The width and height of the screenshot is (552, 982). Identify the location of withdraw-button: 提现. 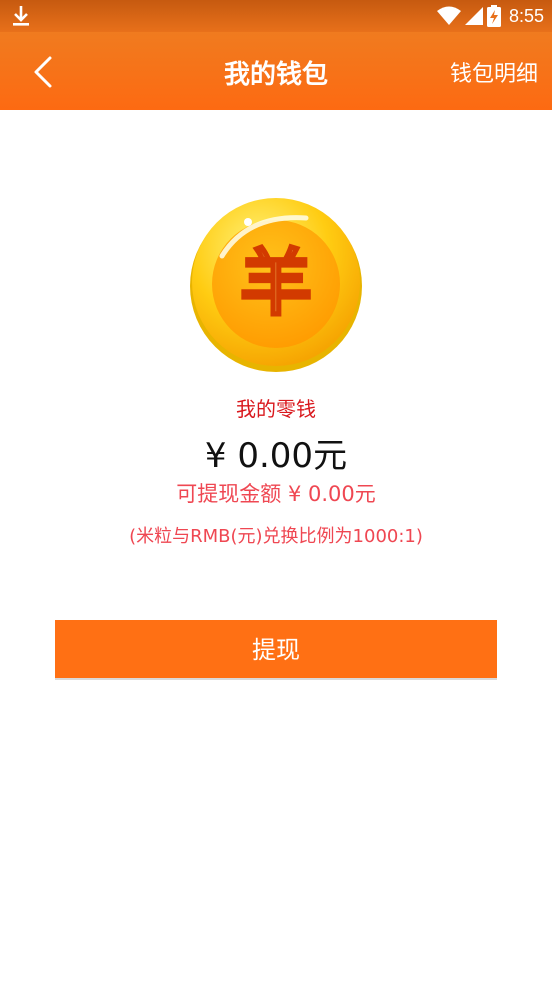
(276, 650).